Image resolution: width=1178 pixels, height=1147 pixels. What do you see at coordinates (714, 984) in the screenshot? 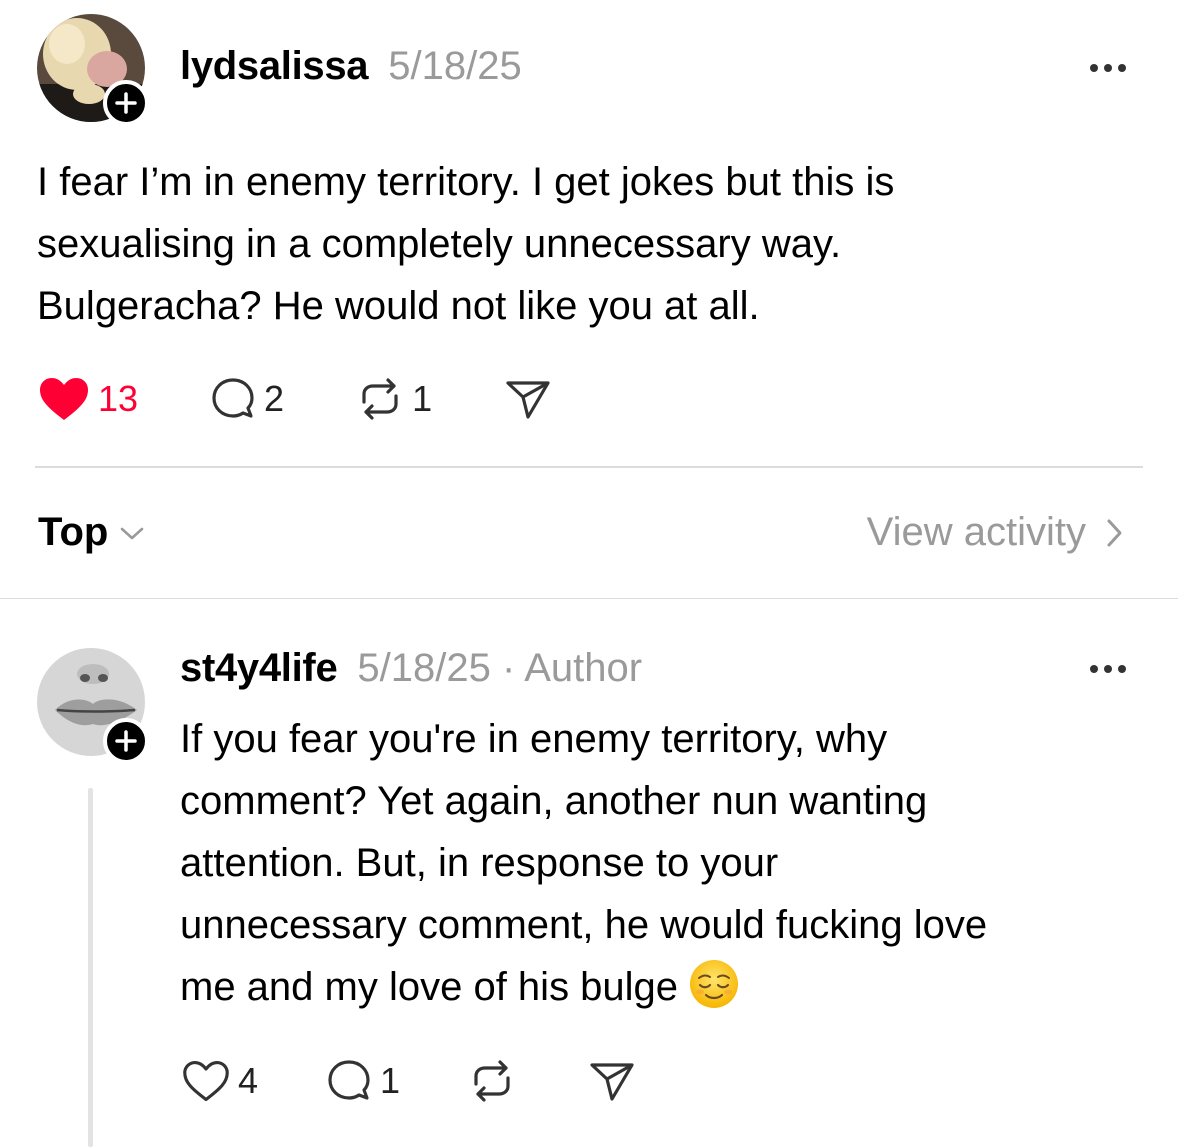
I see `relieved-face-emoji` at bounding box center [714, 984].